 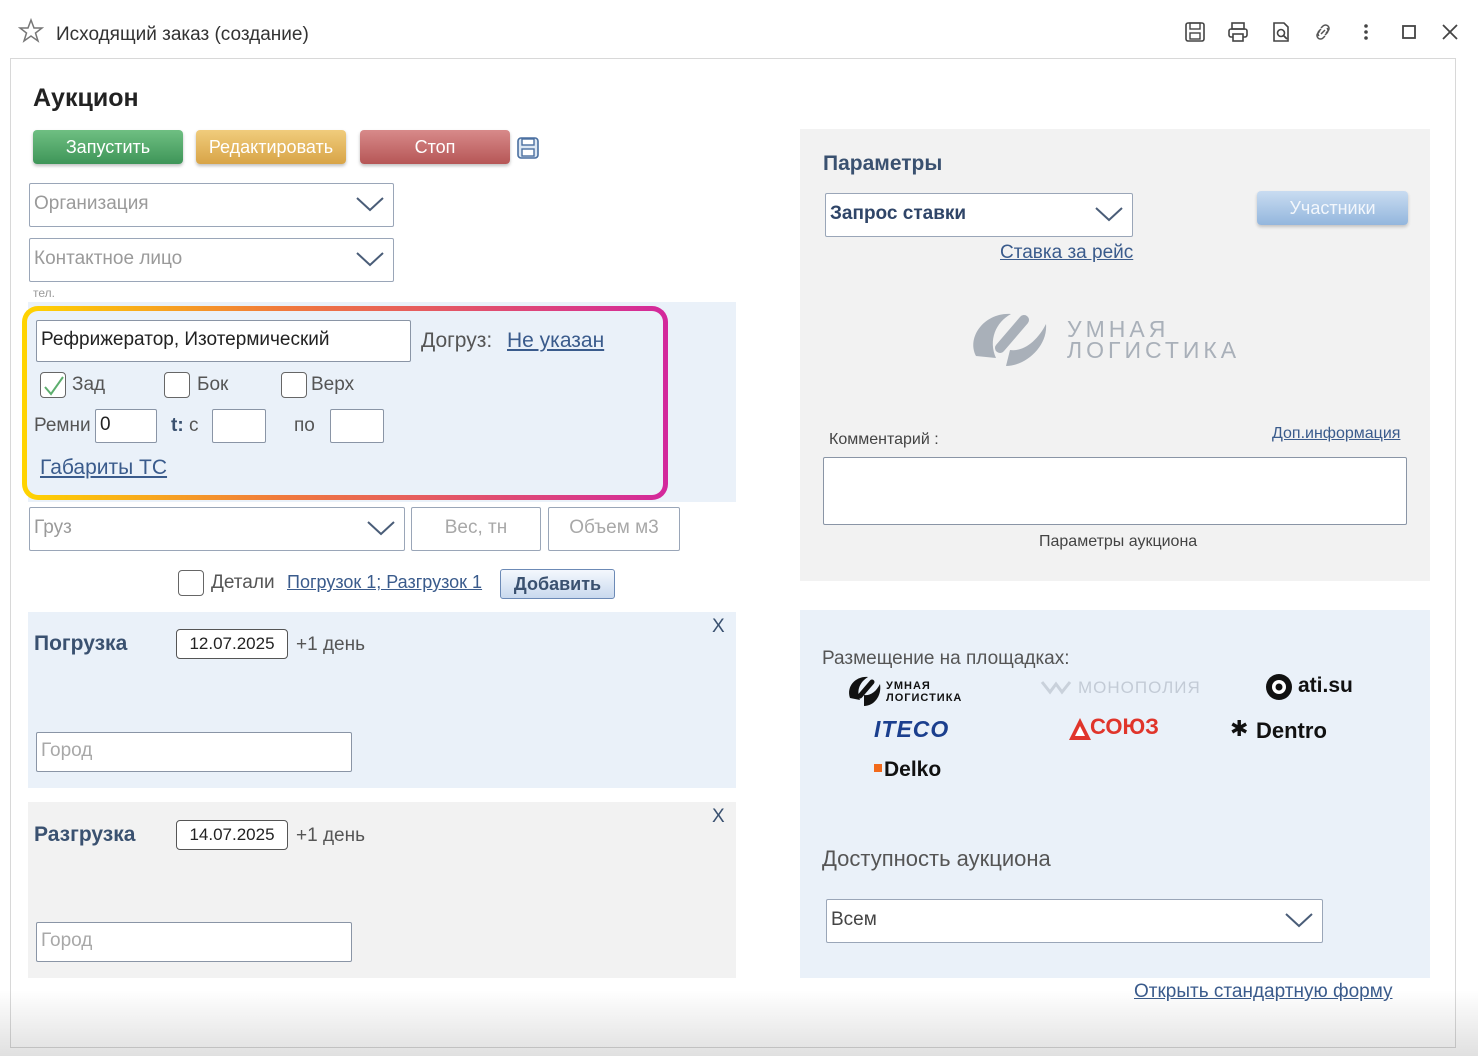 I want to click on platform-dentro-name: Dentro, so click(x=1291, y=730).